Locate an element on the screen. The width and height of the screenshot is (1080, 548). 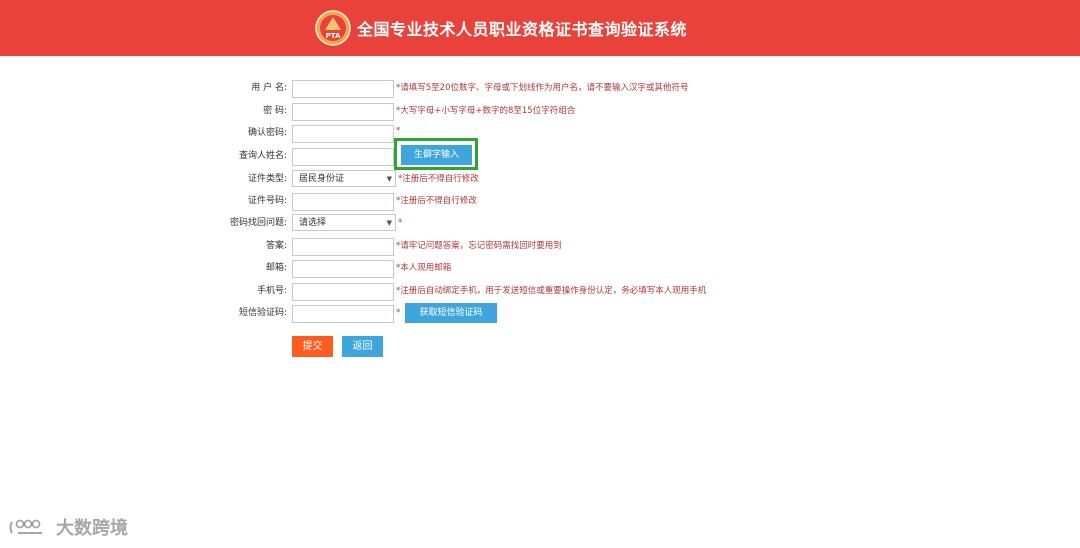
id-type-select: 居民身份证 ▼ is located at coordinates (344, 178).